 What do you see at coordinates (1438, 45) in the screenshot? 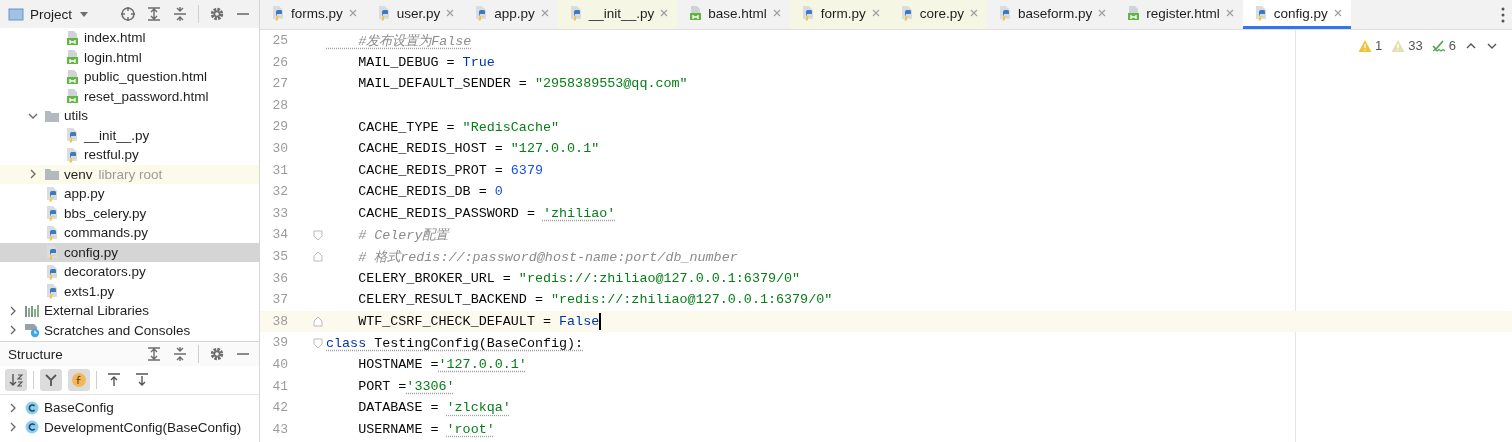
I see `typo-check-icon` at bounding box center [1438, 45].